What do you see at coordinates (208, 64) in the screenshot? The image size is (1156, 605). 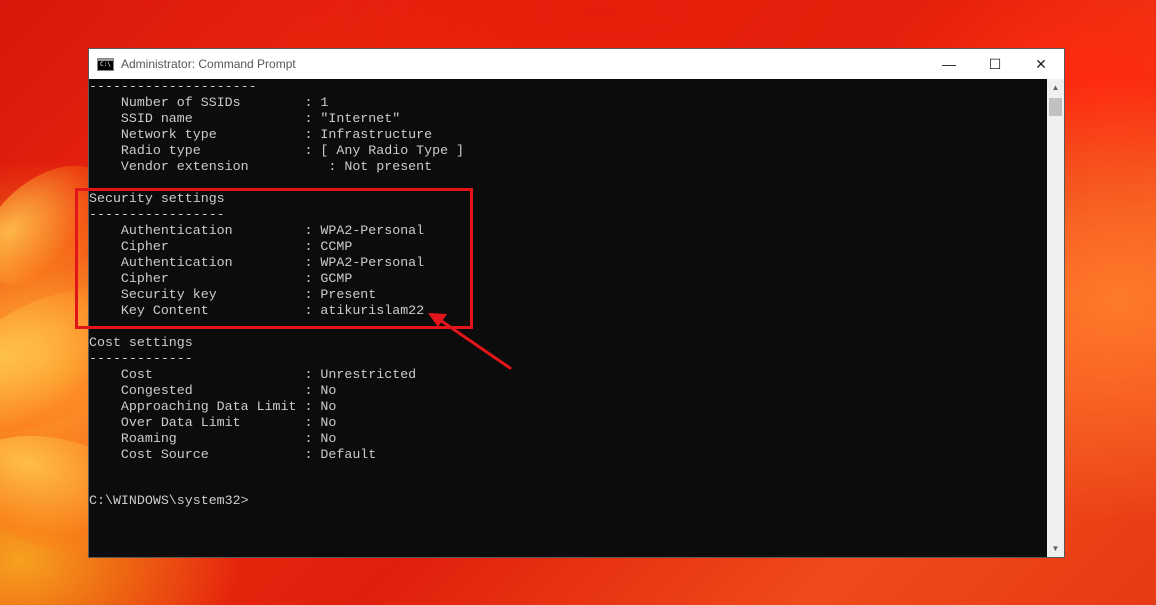 I see `window-title: Administrator: Command Prompt` at bounding box center [208, 64].